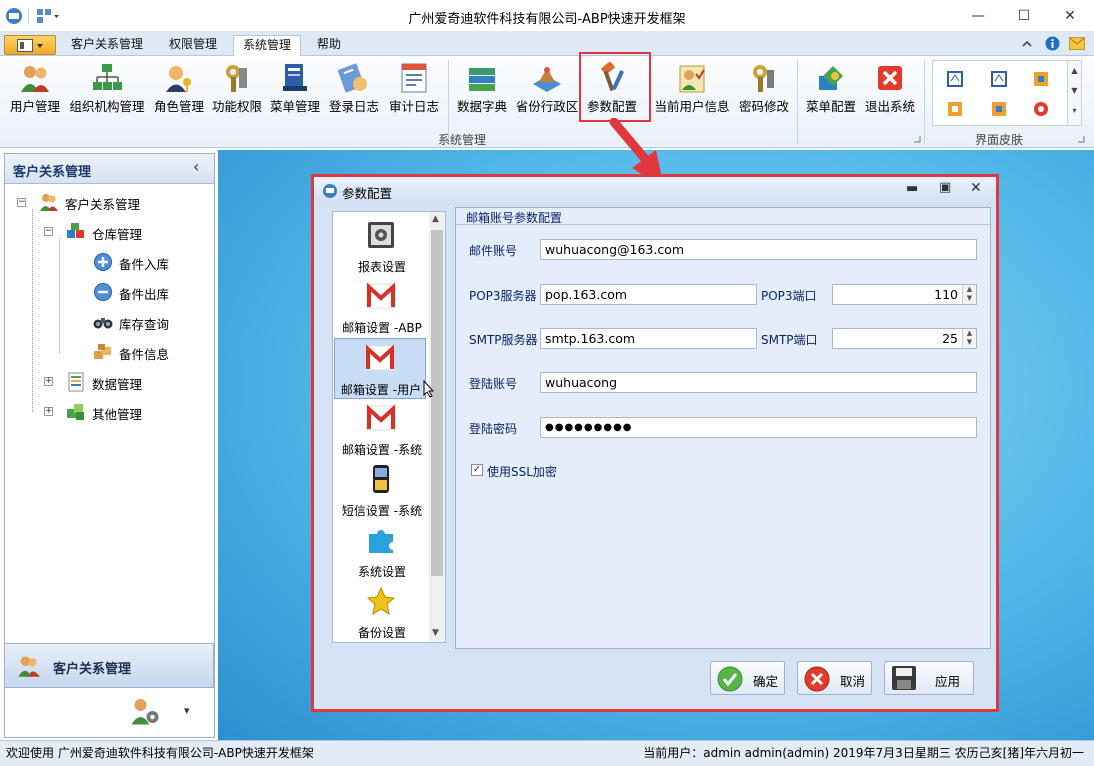  Describe the element at coordinates (381, 235) in the screenshot. I see `report-settings-icon` at that location.